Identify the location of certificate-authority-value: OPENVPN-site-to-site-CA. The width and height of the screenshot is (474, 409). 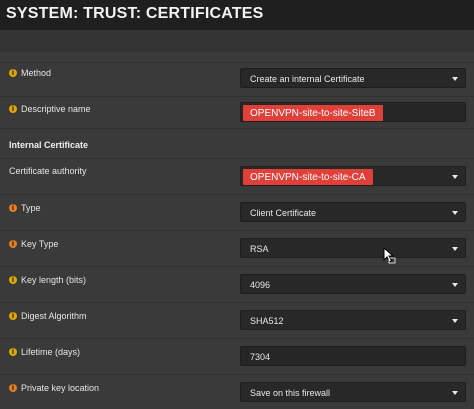
(308, 177).